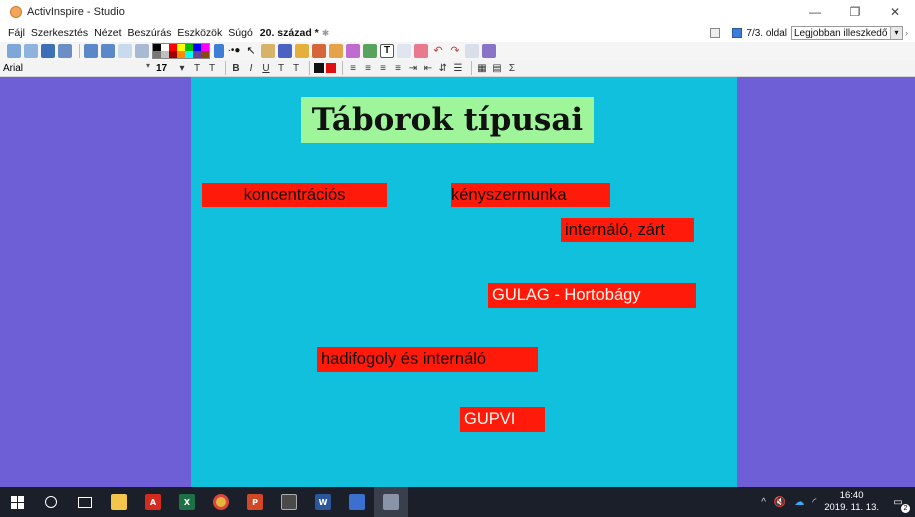 The width and height of the screenshot is (915, 517). I want to click on font-size: 17, so click(166, 68).